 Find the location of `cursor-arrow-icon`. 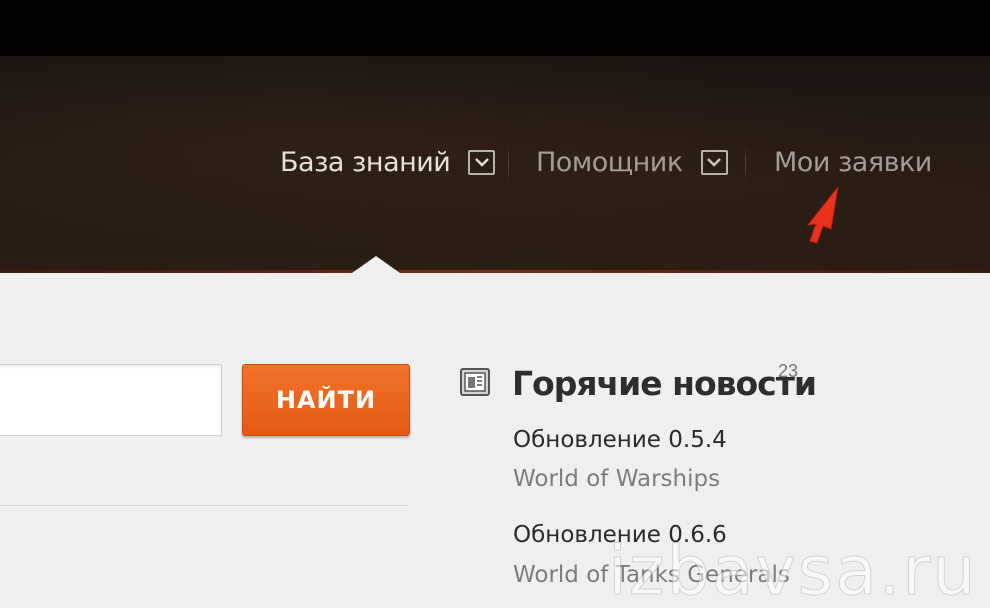

cursor-arrow-icon is located at coordinates (822, 215).